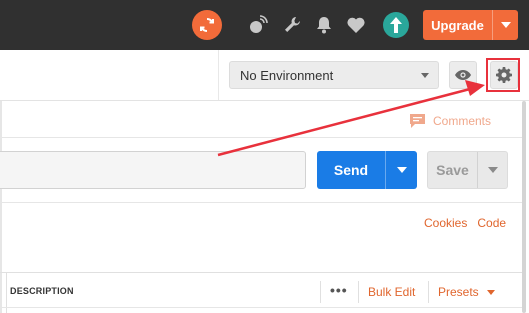 This screenshot has height=313, width=529. Describe the element at coordinates (42, 291) in the screenshot. I see `column-header-description: DESCRIPTION` at that location.